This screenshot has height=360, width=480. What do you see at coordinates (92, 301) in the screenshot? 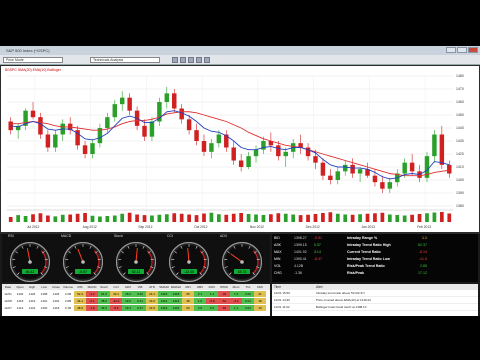
I see `table-cell: -2.1` at bounding box center [92, 301].